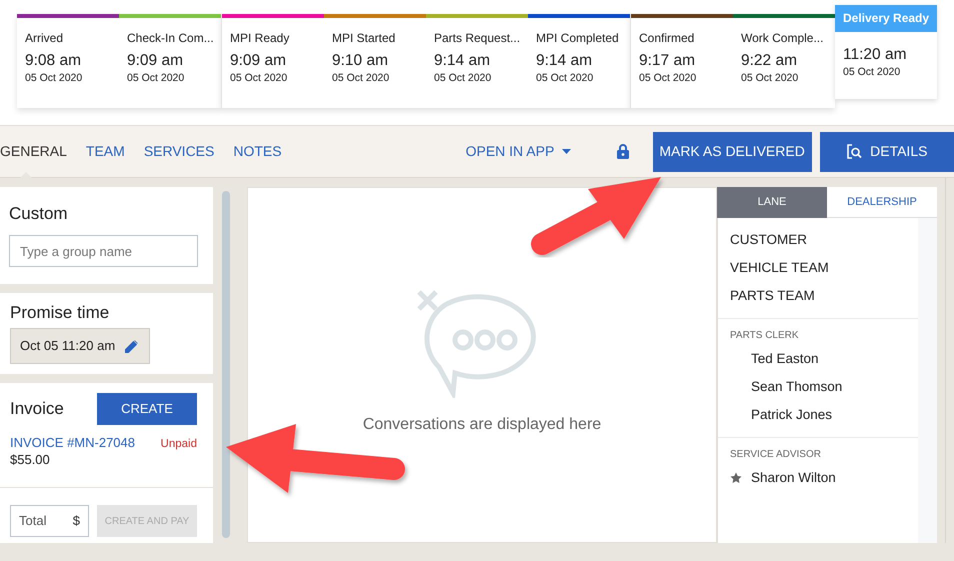 The height and width of the screenshot is (561, 954). What do you see at coordinates (482, 425) in the screenshot?
I see `empty-state-message: Conversations are displayed here` at bounding box center [482, 425].